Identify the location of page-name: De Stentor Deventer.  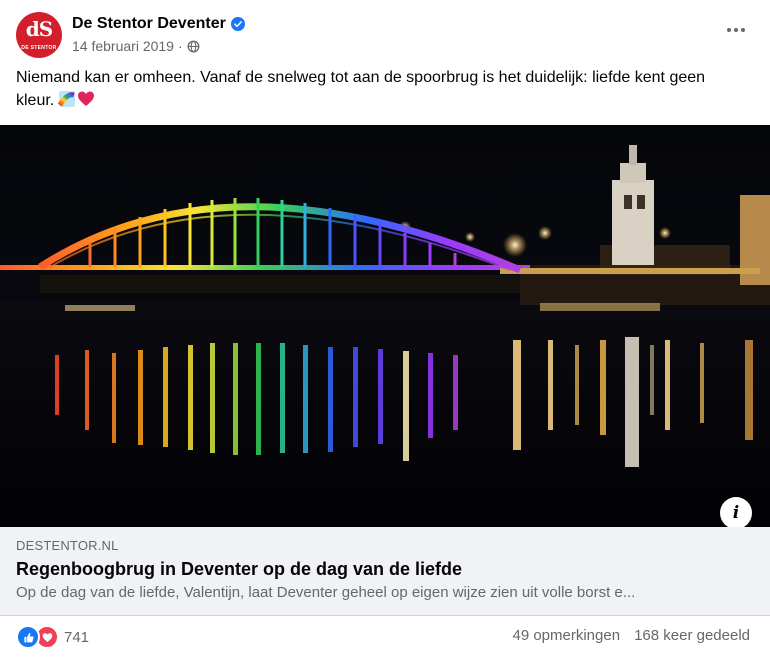
(158, 24).